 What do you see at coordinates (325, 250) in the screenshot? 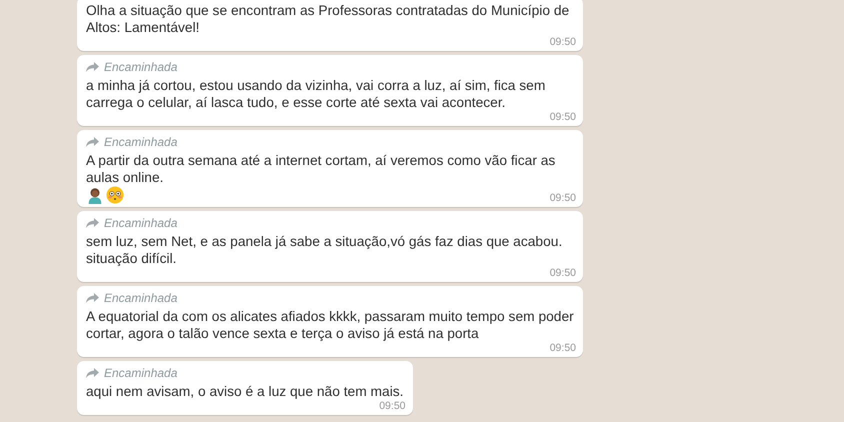
I see `message-text: sem luz, sem Net, e as panela já sabe a situação,vó gás faz dias que acabou. situação difícil.` at bounding box center [325, 250].